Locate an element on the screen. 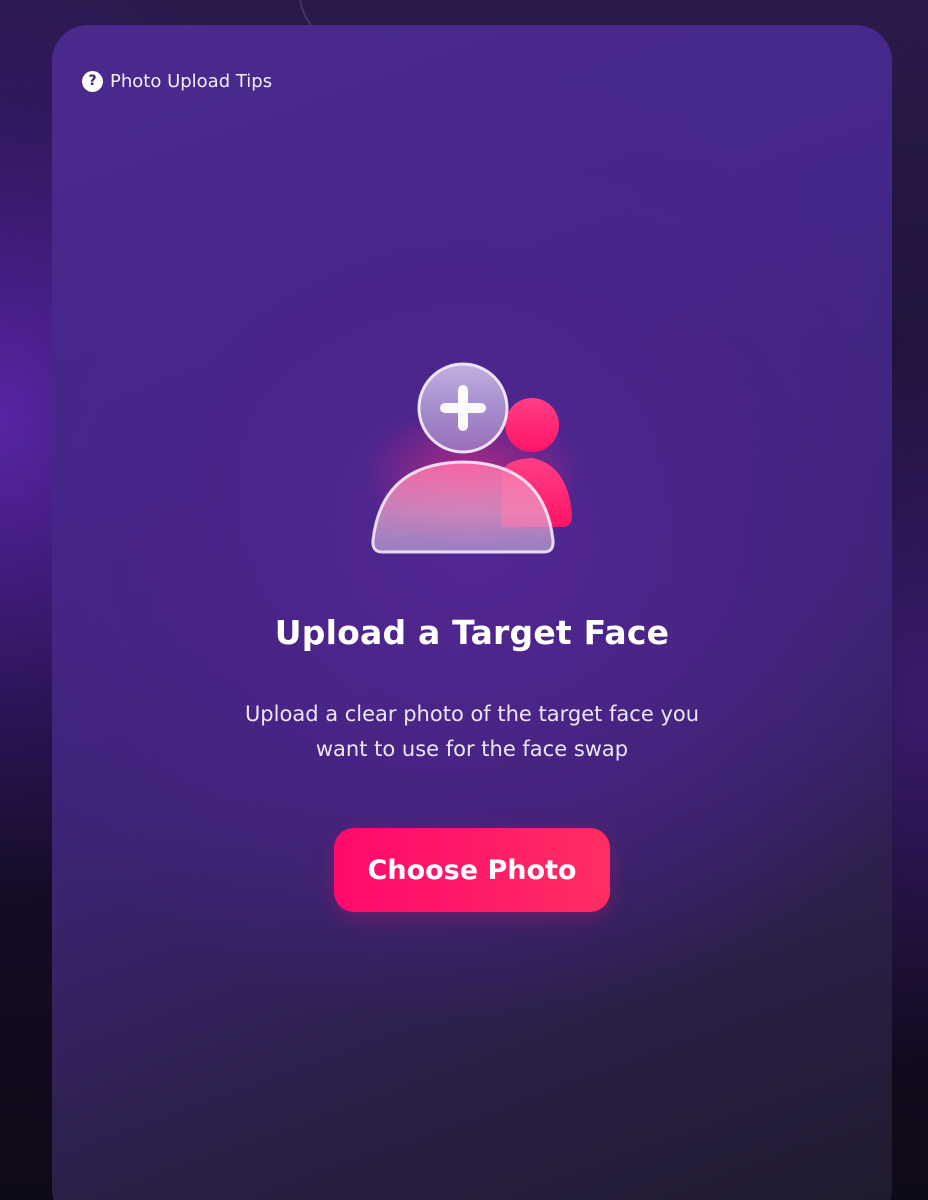 The width and height of the screenshot is (928, 1200). plus-horizontal is located at coordinates (463, 408).